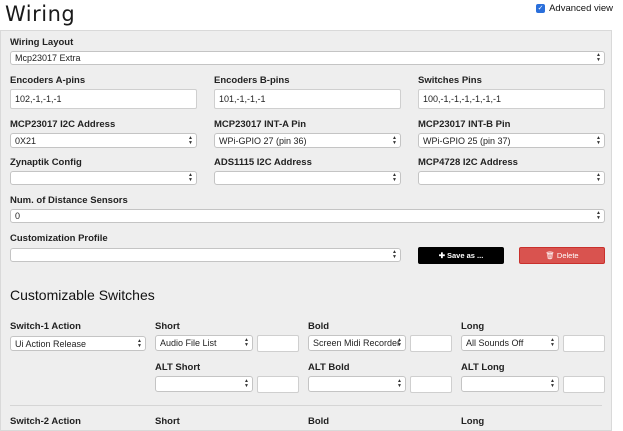  I want to click on delete-button: 🗑 Delete, so click(562, 255).